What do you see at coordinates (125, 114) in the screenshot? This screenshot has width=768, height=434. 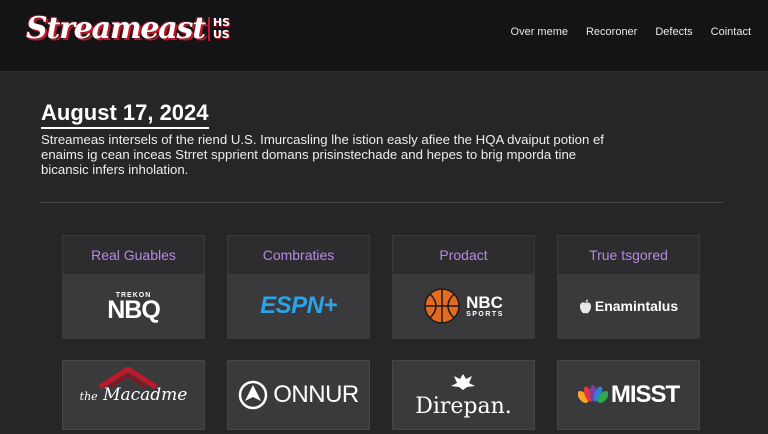 I see `page-title-date: August 17, 2024` at bounding box center [125, 114].